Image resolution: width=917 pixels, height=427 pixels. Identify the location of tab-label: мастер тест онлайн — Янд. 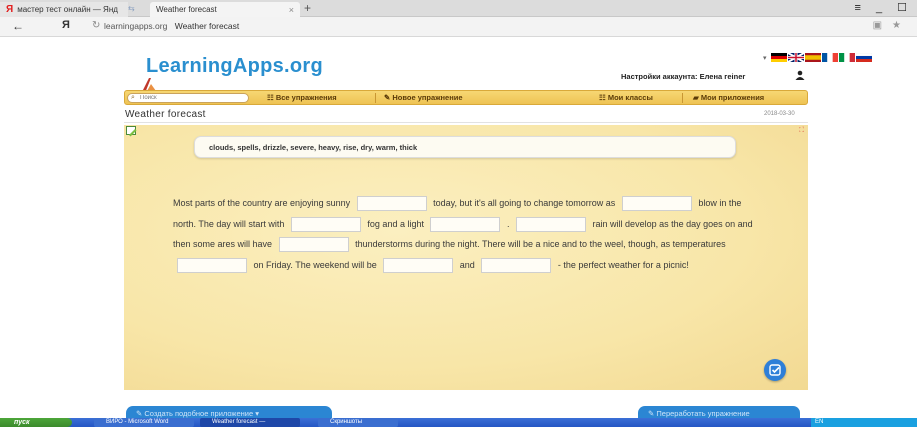
(67, 9).